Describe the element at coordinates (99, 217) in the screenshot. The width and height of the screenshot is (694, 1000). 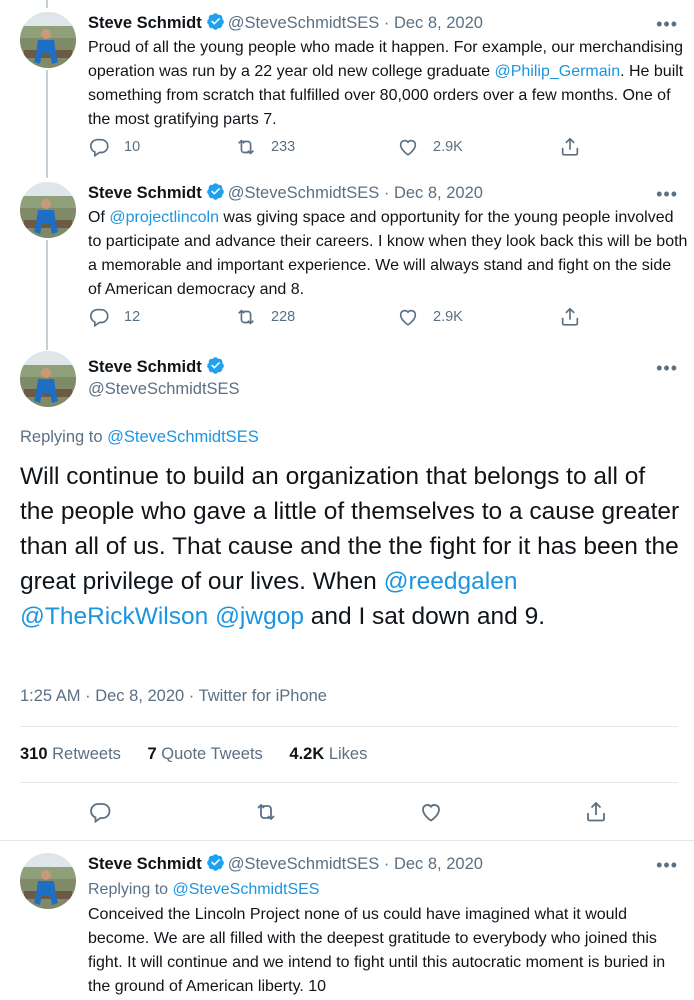
I see `tweet-text-part: Of` at that location.